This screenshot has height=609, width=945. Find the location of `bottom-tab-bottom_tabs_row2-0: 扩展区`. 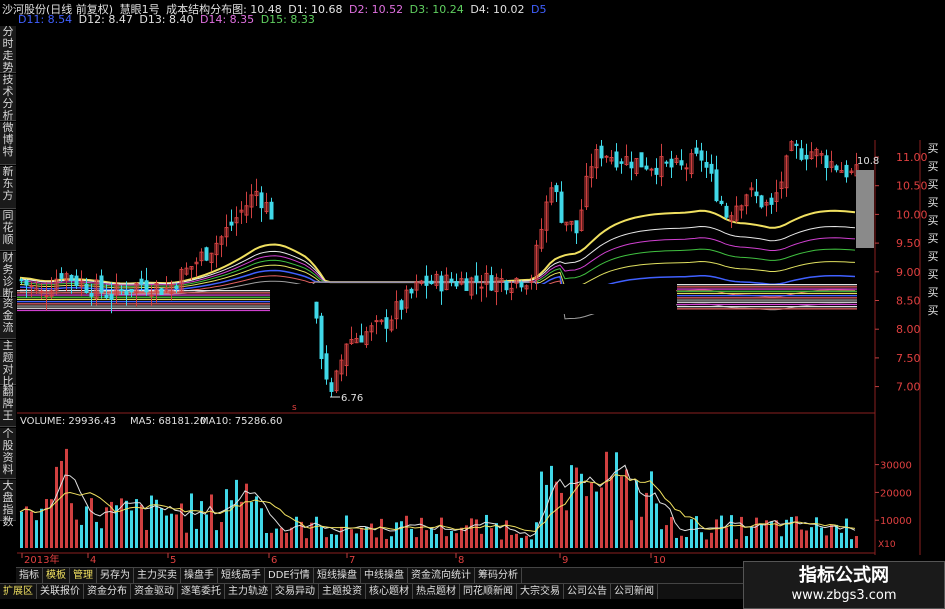

bottom-tab-bottom_tabs_row2-0: 扩展区 is located at coordinates (18, 591).